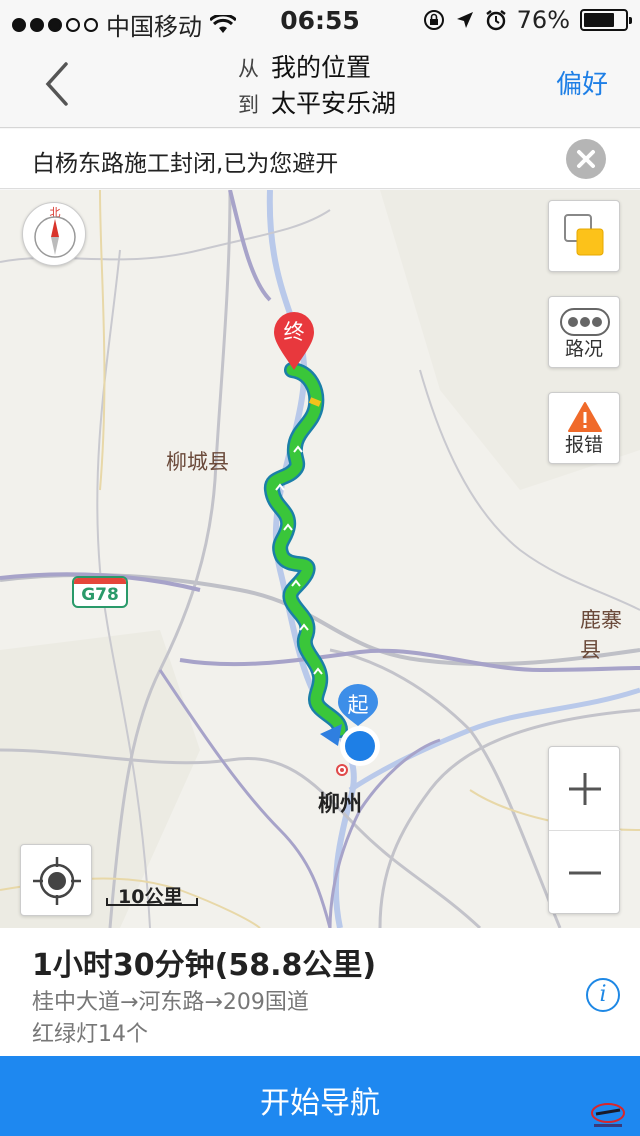 This screenshot has width=640, height=1136. I want to click on chevron-left-icon, so click(56, 84).